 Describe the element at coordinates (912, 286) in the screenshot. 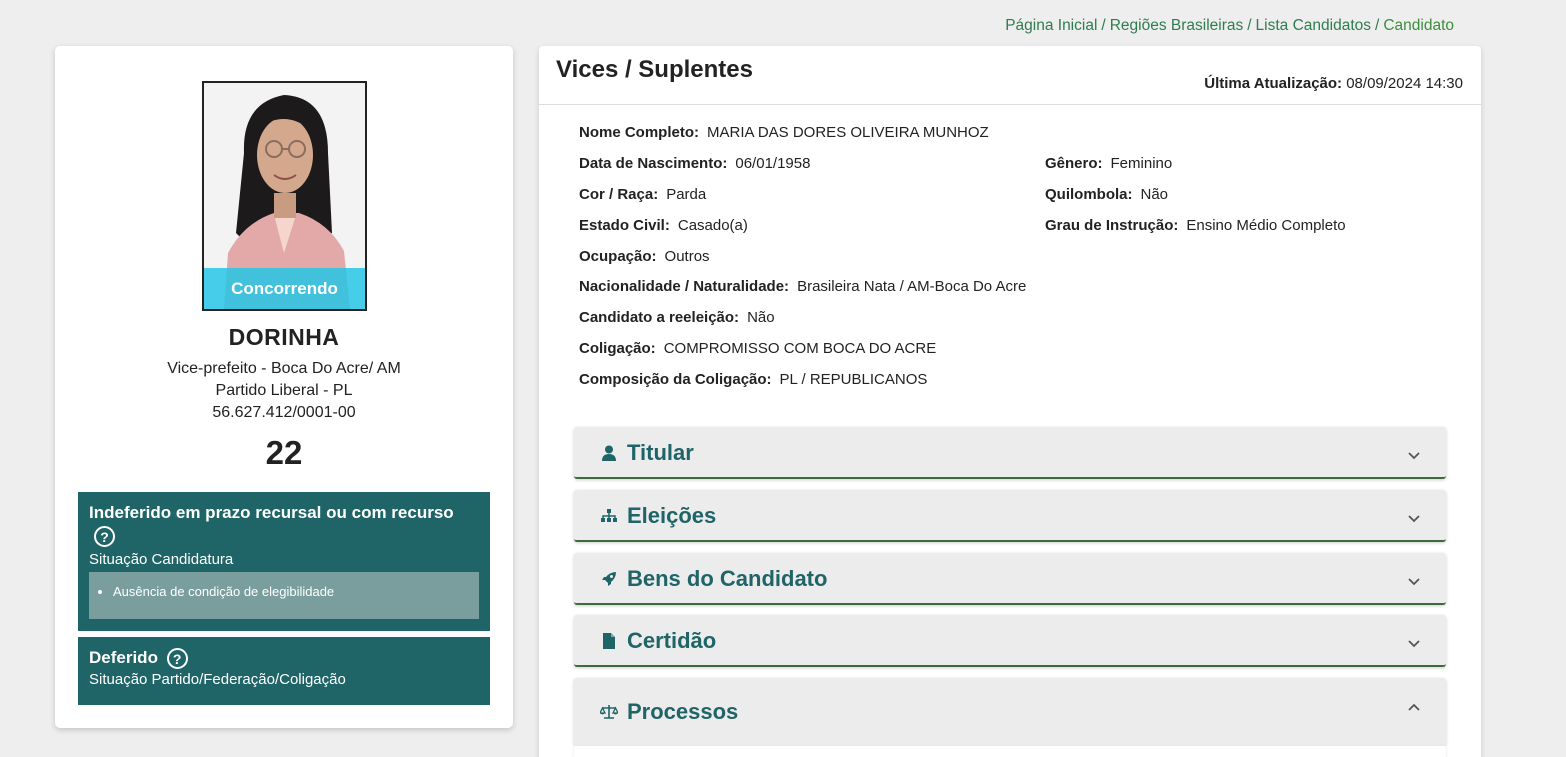

I see `detail-value: Brasileira Nata / AM-Boca Do Acre` at that location.